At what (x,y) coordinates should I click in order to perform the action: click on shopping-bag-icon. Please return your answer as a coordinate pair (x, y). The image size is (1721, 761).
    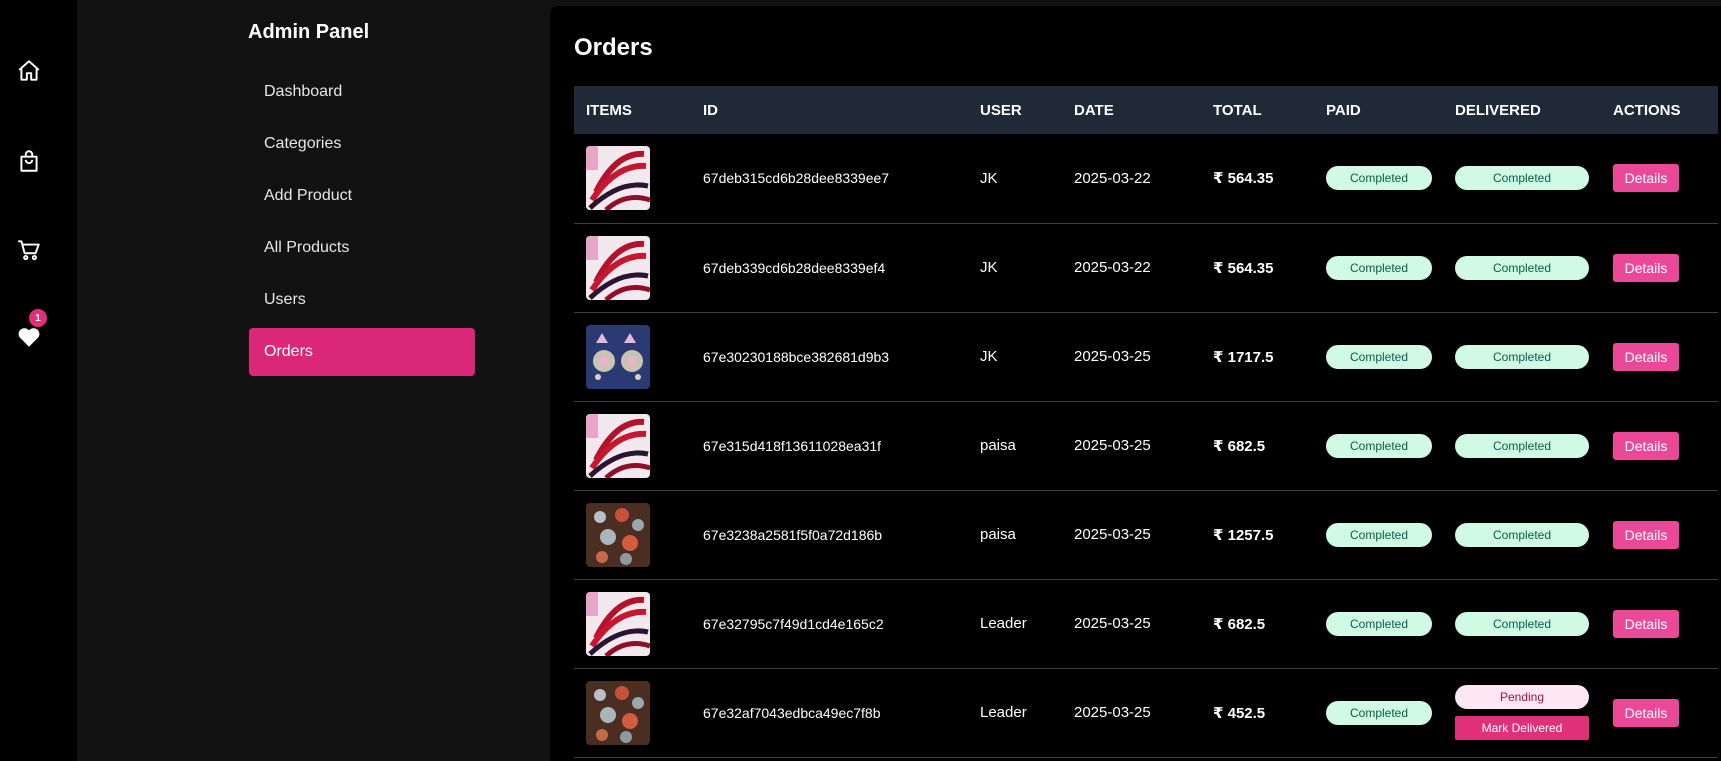
    Looking at the image, I should click on (29, 161).